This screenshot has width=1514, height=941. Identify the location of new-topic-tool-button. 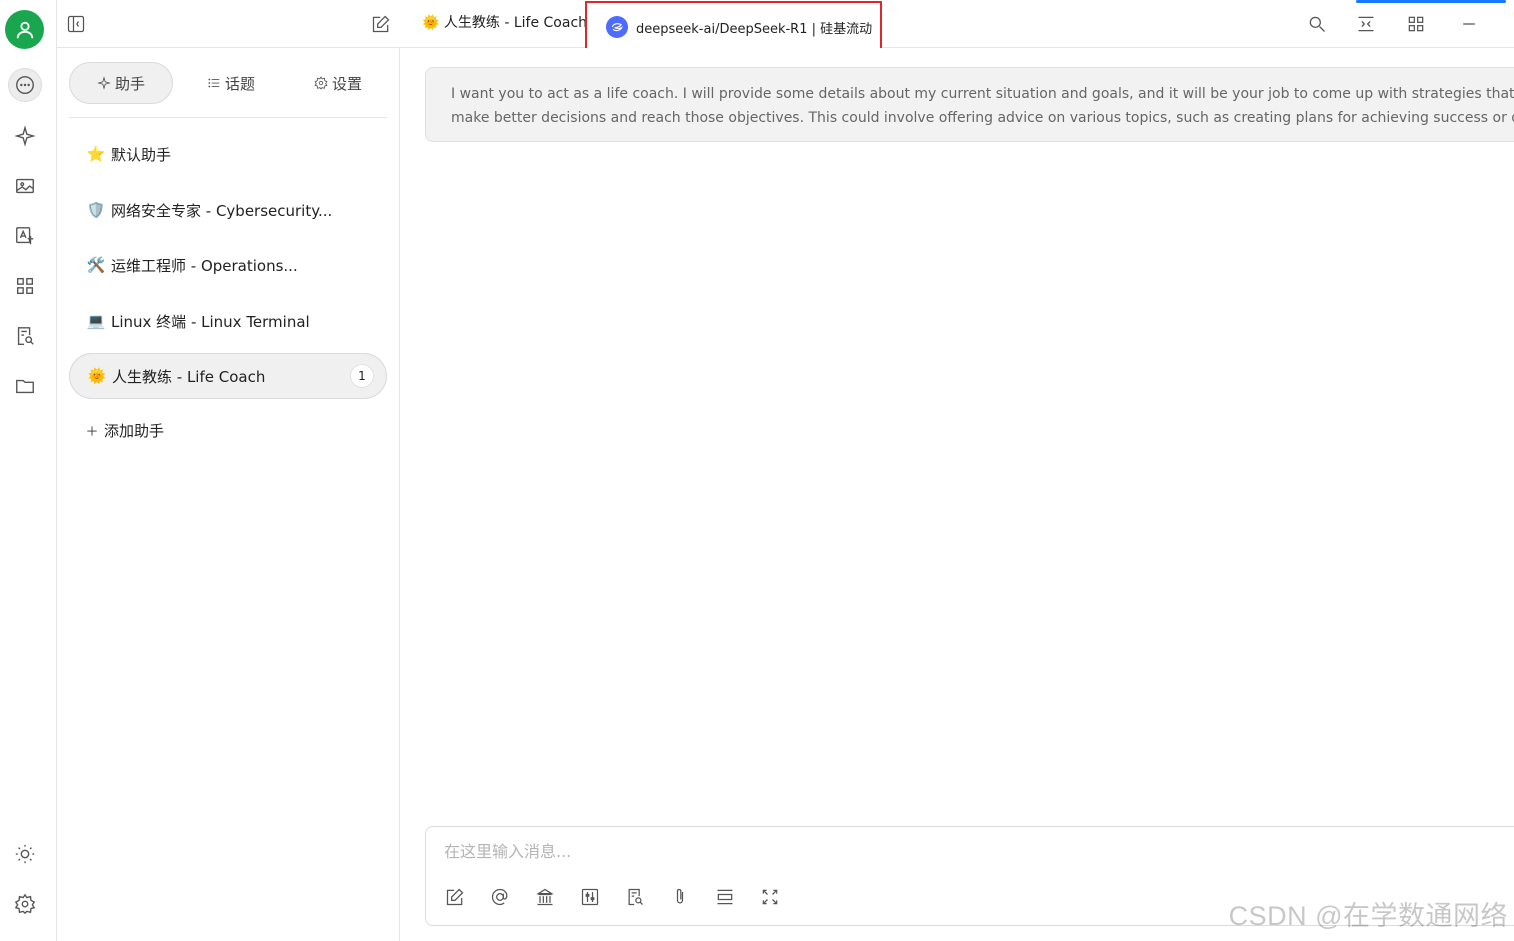
(455, 897).